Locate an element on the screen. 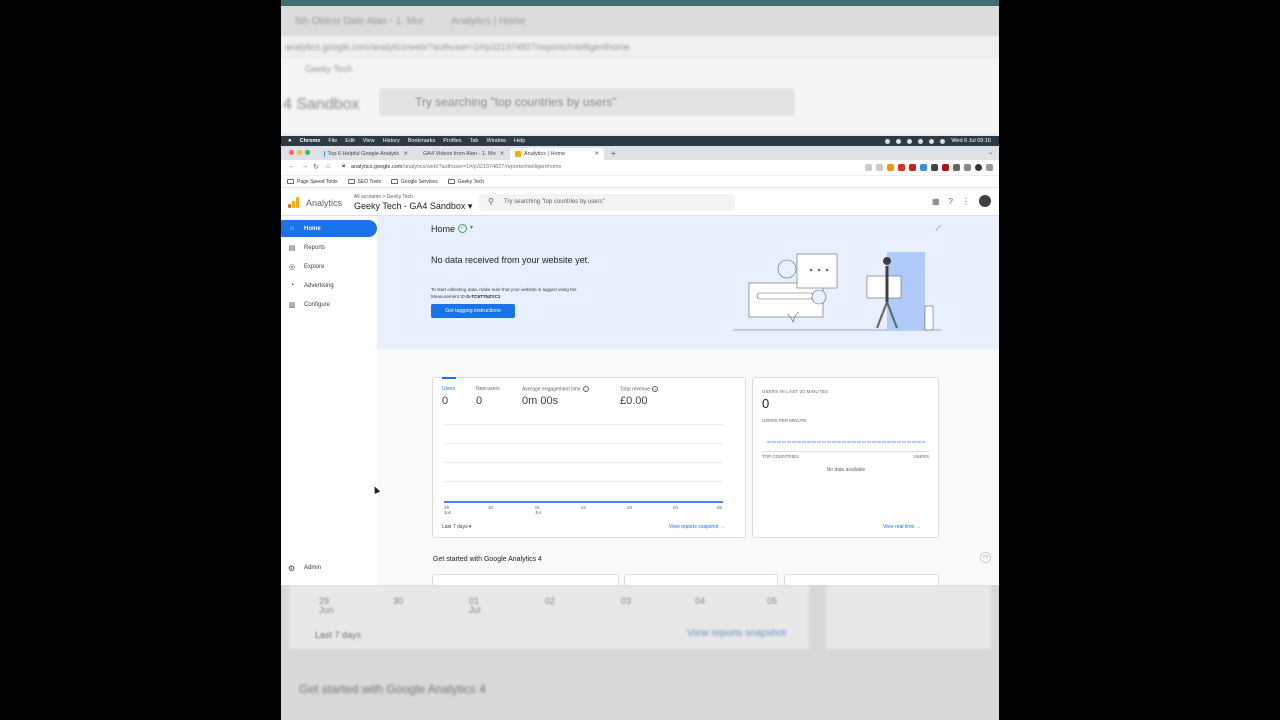  battery-icon is located at coordinates (932, 141).